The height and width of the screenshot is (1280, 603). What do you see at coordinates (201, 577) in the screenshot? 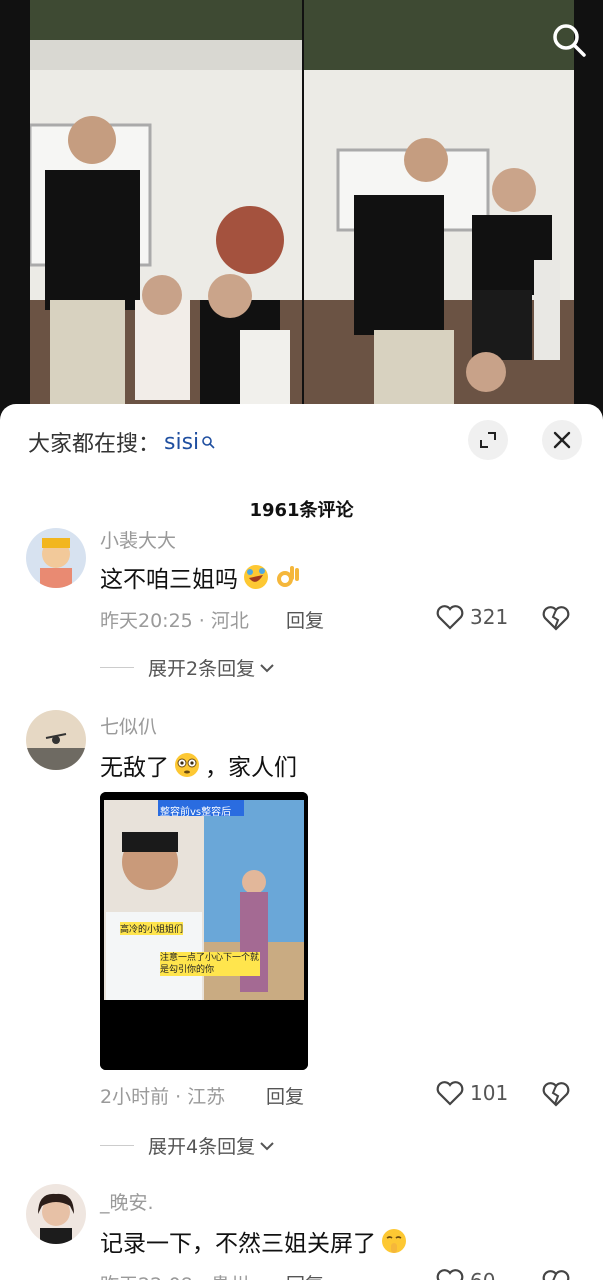
I see `comment-text: 这不咱三姐吗` at bounding box center [201, 577].